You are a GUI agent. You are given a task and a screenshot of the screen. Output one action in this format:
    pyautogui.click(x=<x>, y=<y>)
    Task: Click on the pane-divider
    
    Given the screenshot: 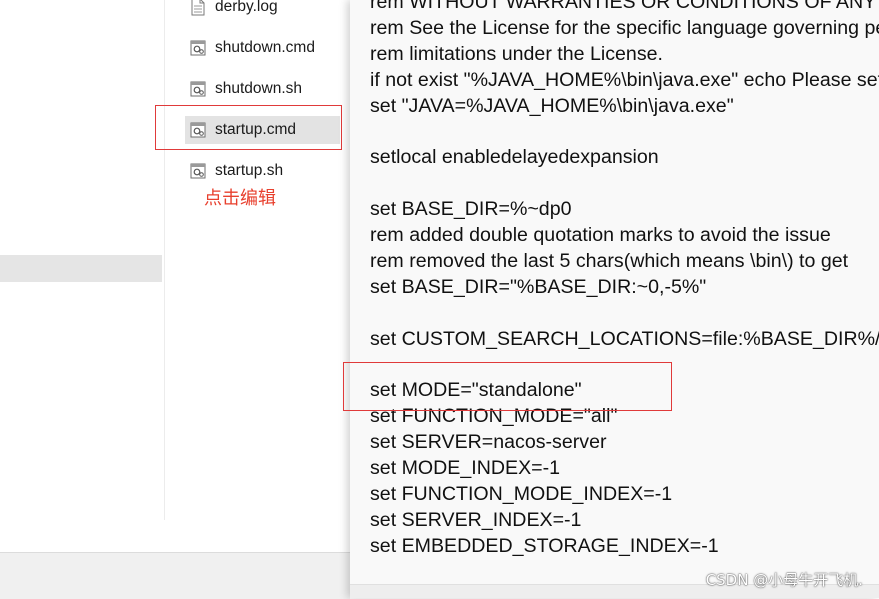 What is the action you would take?
    pyautogui.click(x=164, y=260)
    